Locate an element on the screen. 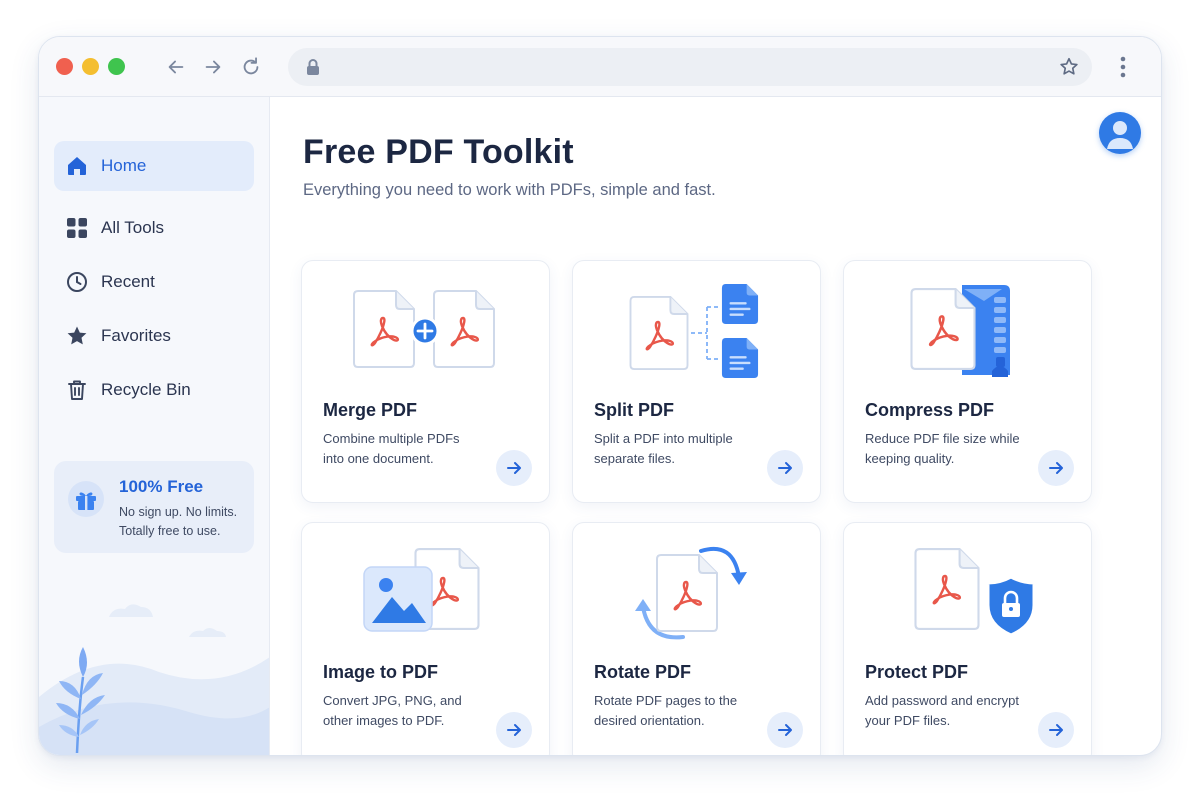 This screenshot has height=800, width=1200. tool-title: Merge PDF is located at coordinates (370, 410).